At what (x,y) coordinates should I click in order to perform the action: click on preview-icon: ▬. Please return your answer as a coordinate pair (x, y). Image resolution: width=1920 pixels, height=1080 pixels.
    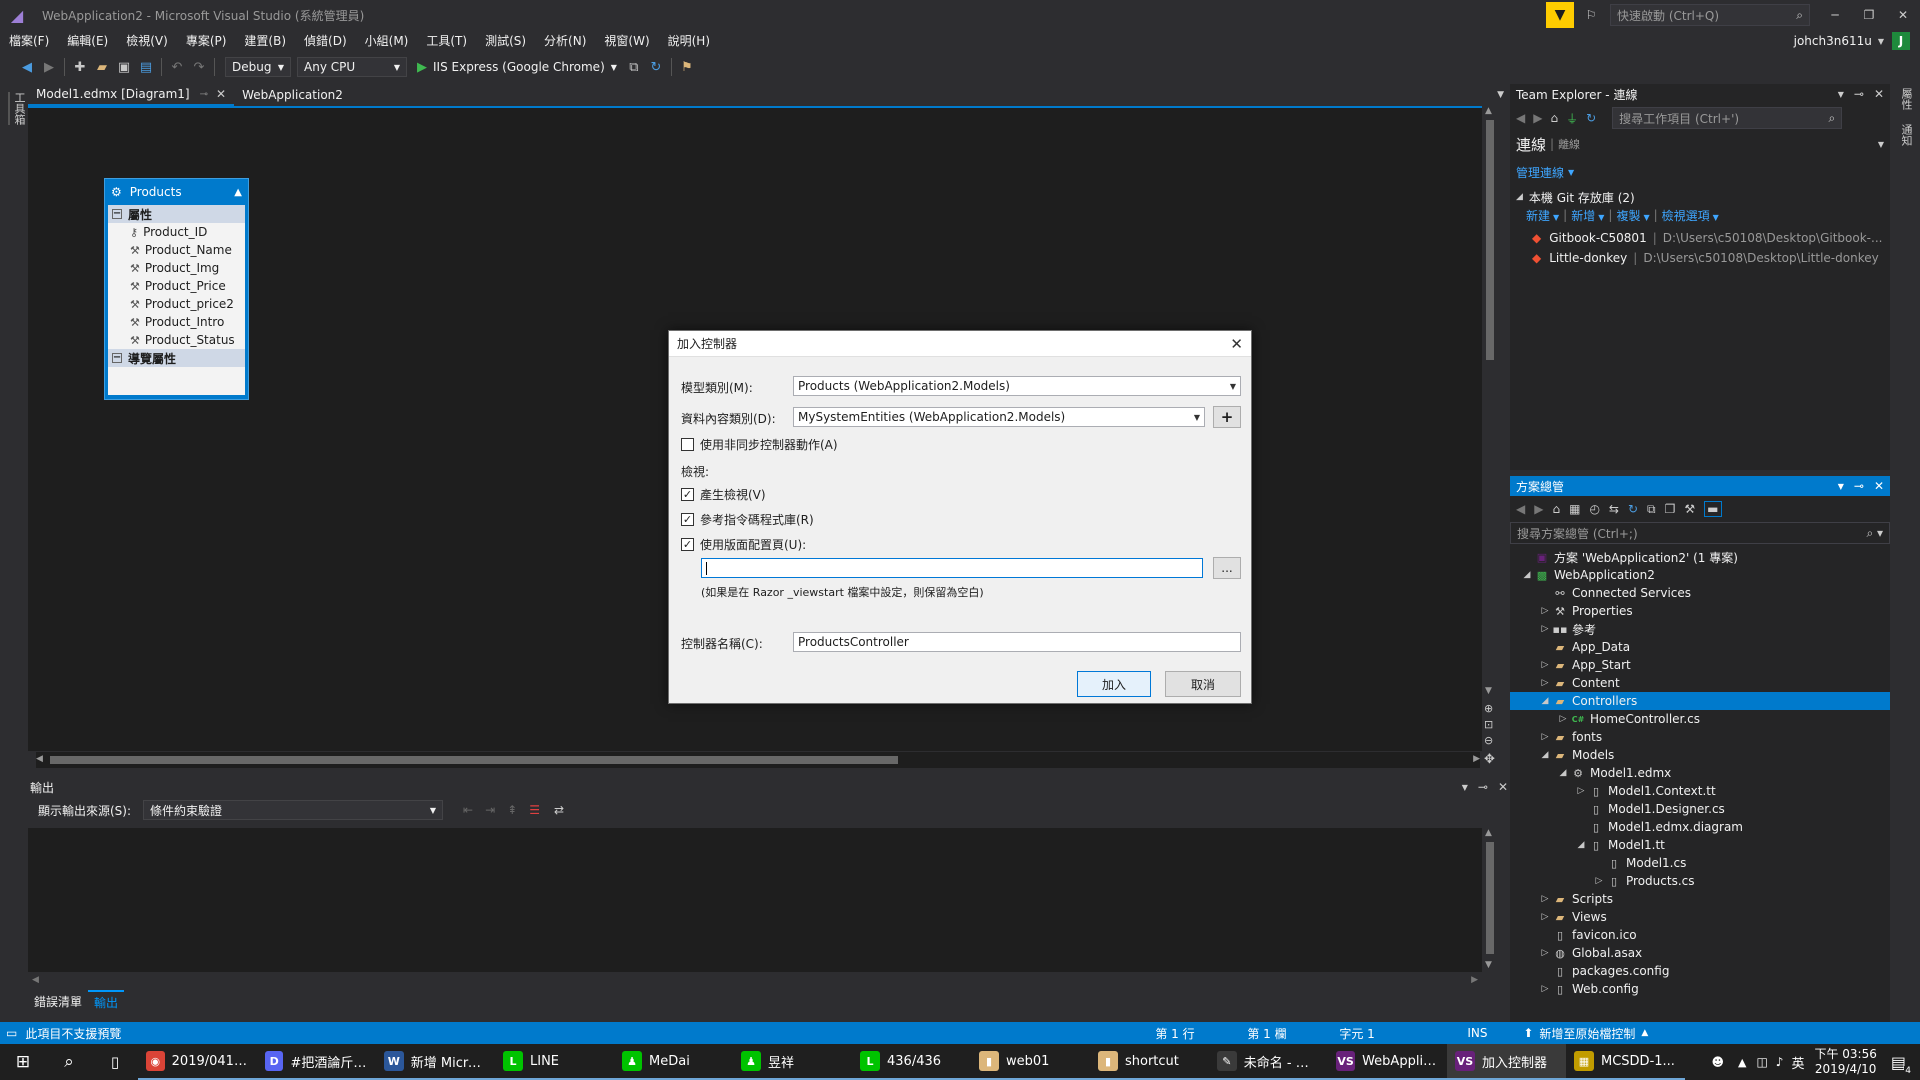
    Looking at the image, I should click on (1713, 509).